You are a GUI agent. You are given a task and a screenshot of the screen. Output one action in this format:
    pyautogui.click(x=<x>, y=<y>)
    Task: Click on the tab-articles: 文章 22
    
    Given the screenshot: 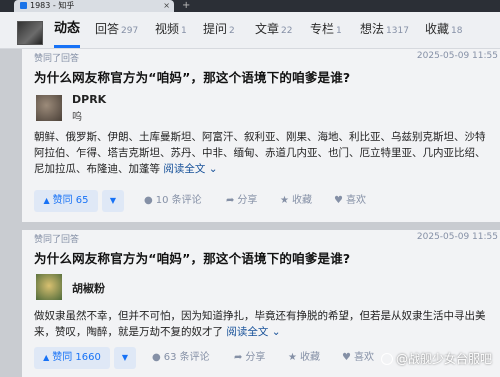 What is the action you would take?
    pyautogui.click(x=273, y=30)
    